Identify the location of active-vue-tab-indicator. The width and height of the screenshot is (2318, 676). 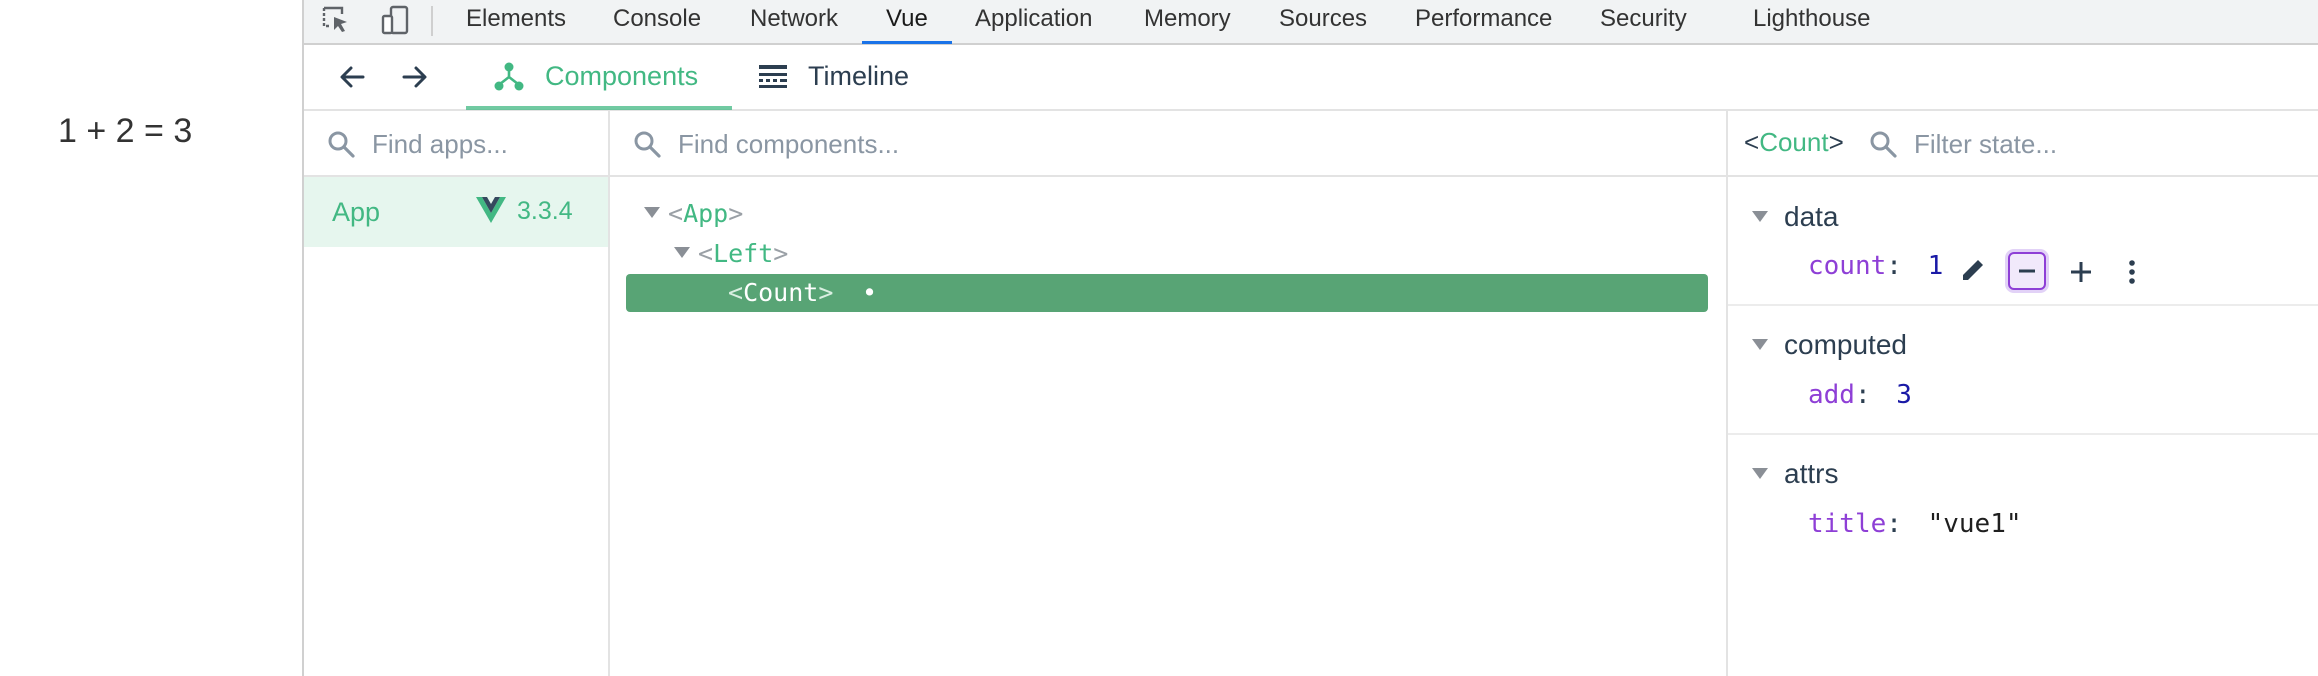
(599, 108).